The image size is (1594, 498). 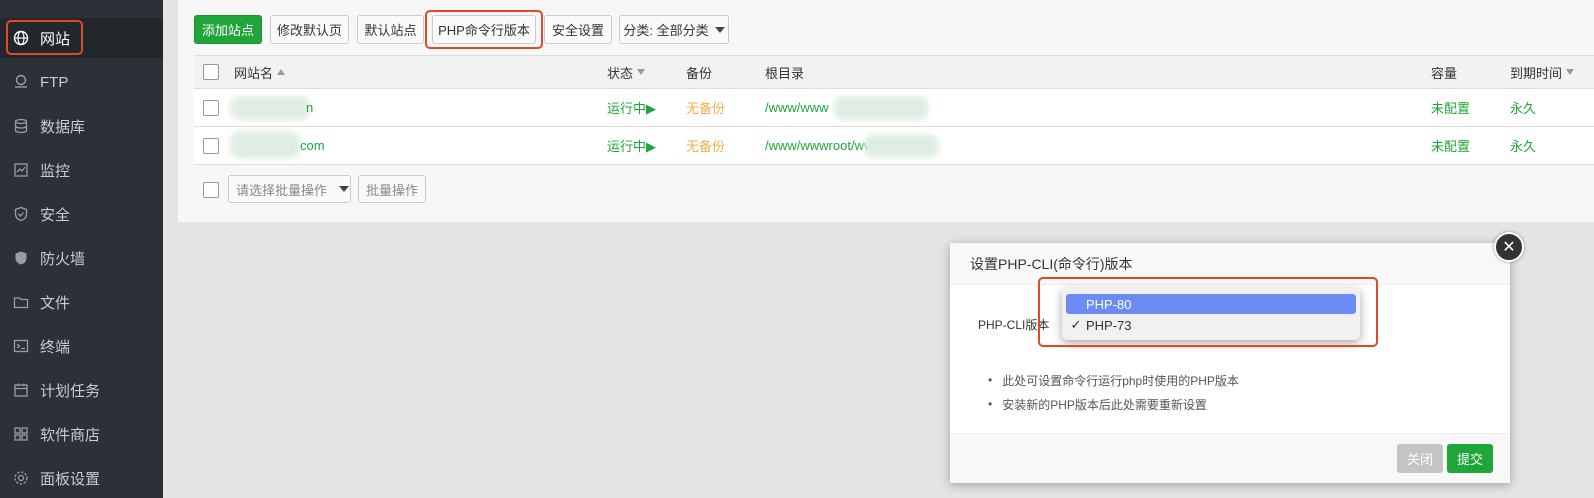 I want to click on sidebar-item-label: 数据库, so click(x=63, y=127).